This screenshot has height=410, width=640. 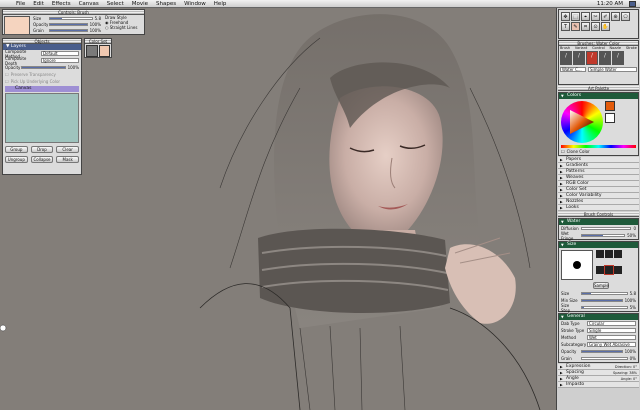 I want to click on color-swatch-peach, so click(x=104, y=51).